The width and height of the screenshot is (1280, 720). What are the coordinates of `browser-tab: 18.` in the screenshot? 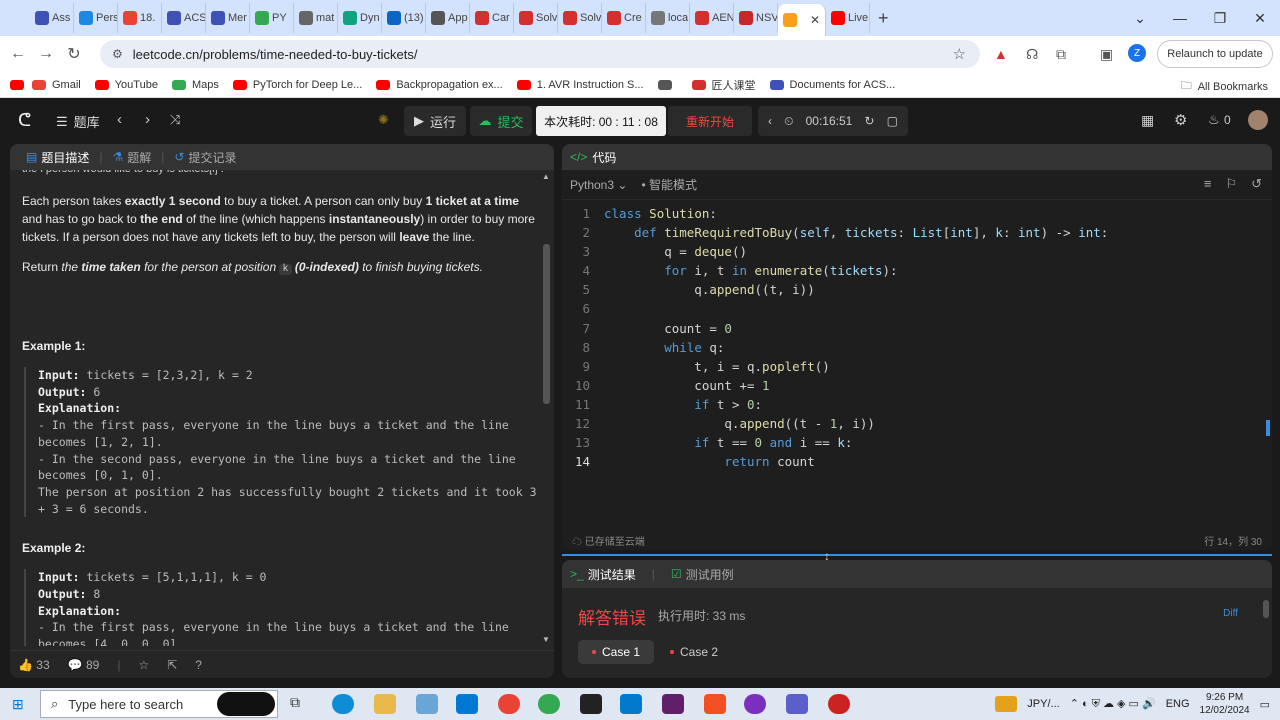 It's located at (140, 18).